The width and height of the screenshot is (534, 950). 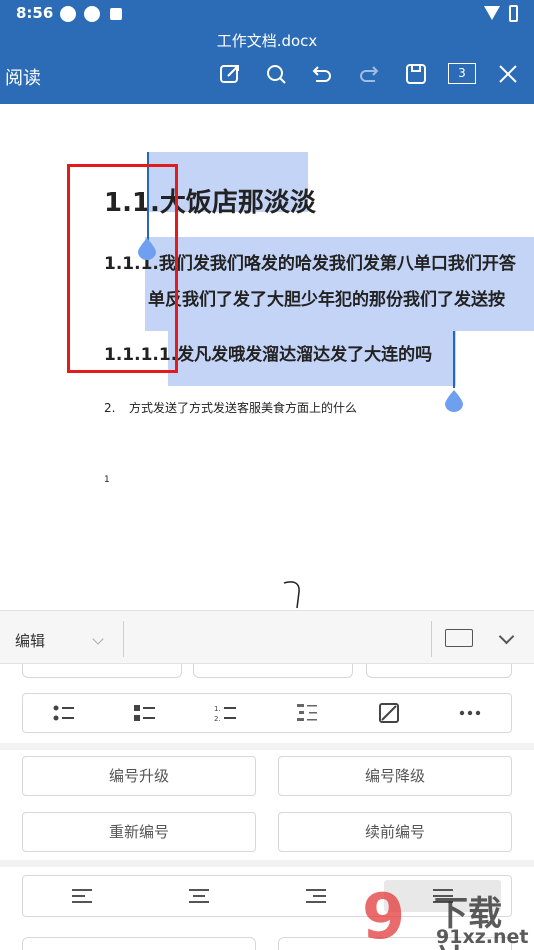 I want to click on redo-icon, so click(x=369, y=74).